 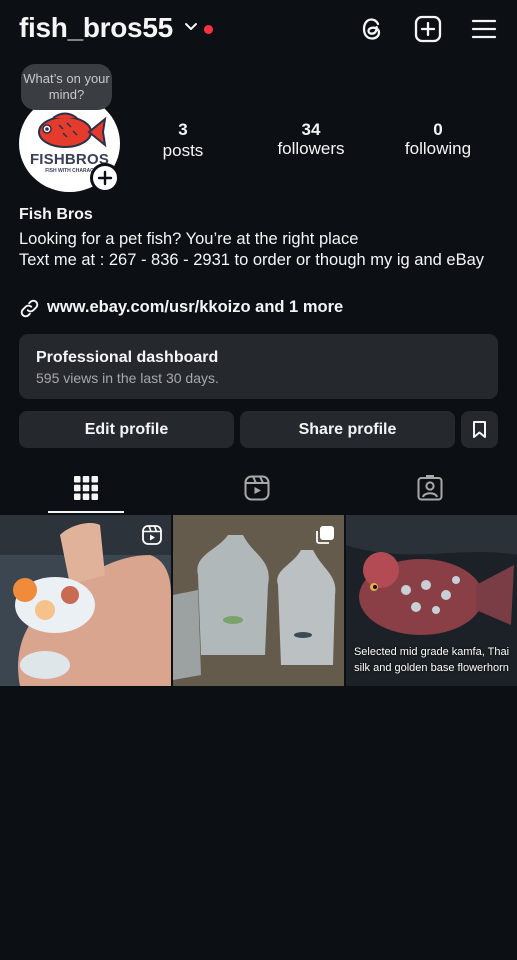 What do you see at coordinates (428, 29) in the screenshot?
I see `plus-square-icon` at bounding box center [428, 29].